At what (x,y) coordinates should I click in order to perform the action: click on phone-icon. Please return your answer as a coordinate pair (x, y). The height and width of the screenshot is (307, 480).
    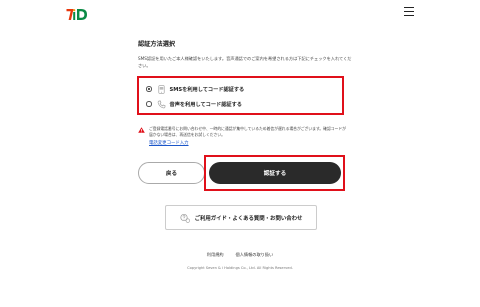
    Looking at the image, I should click on (161, 104).